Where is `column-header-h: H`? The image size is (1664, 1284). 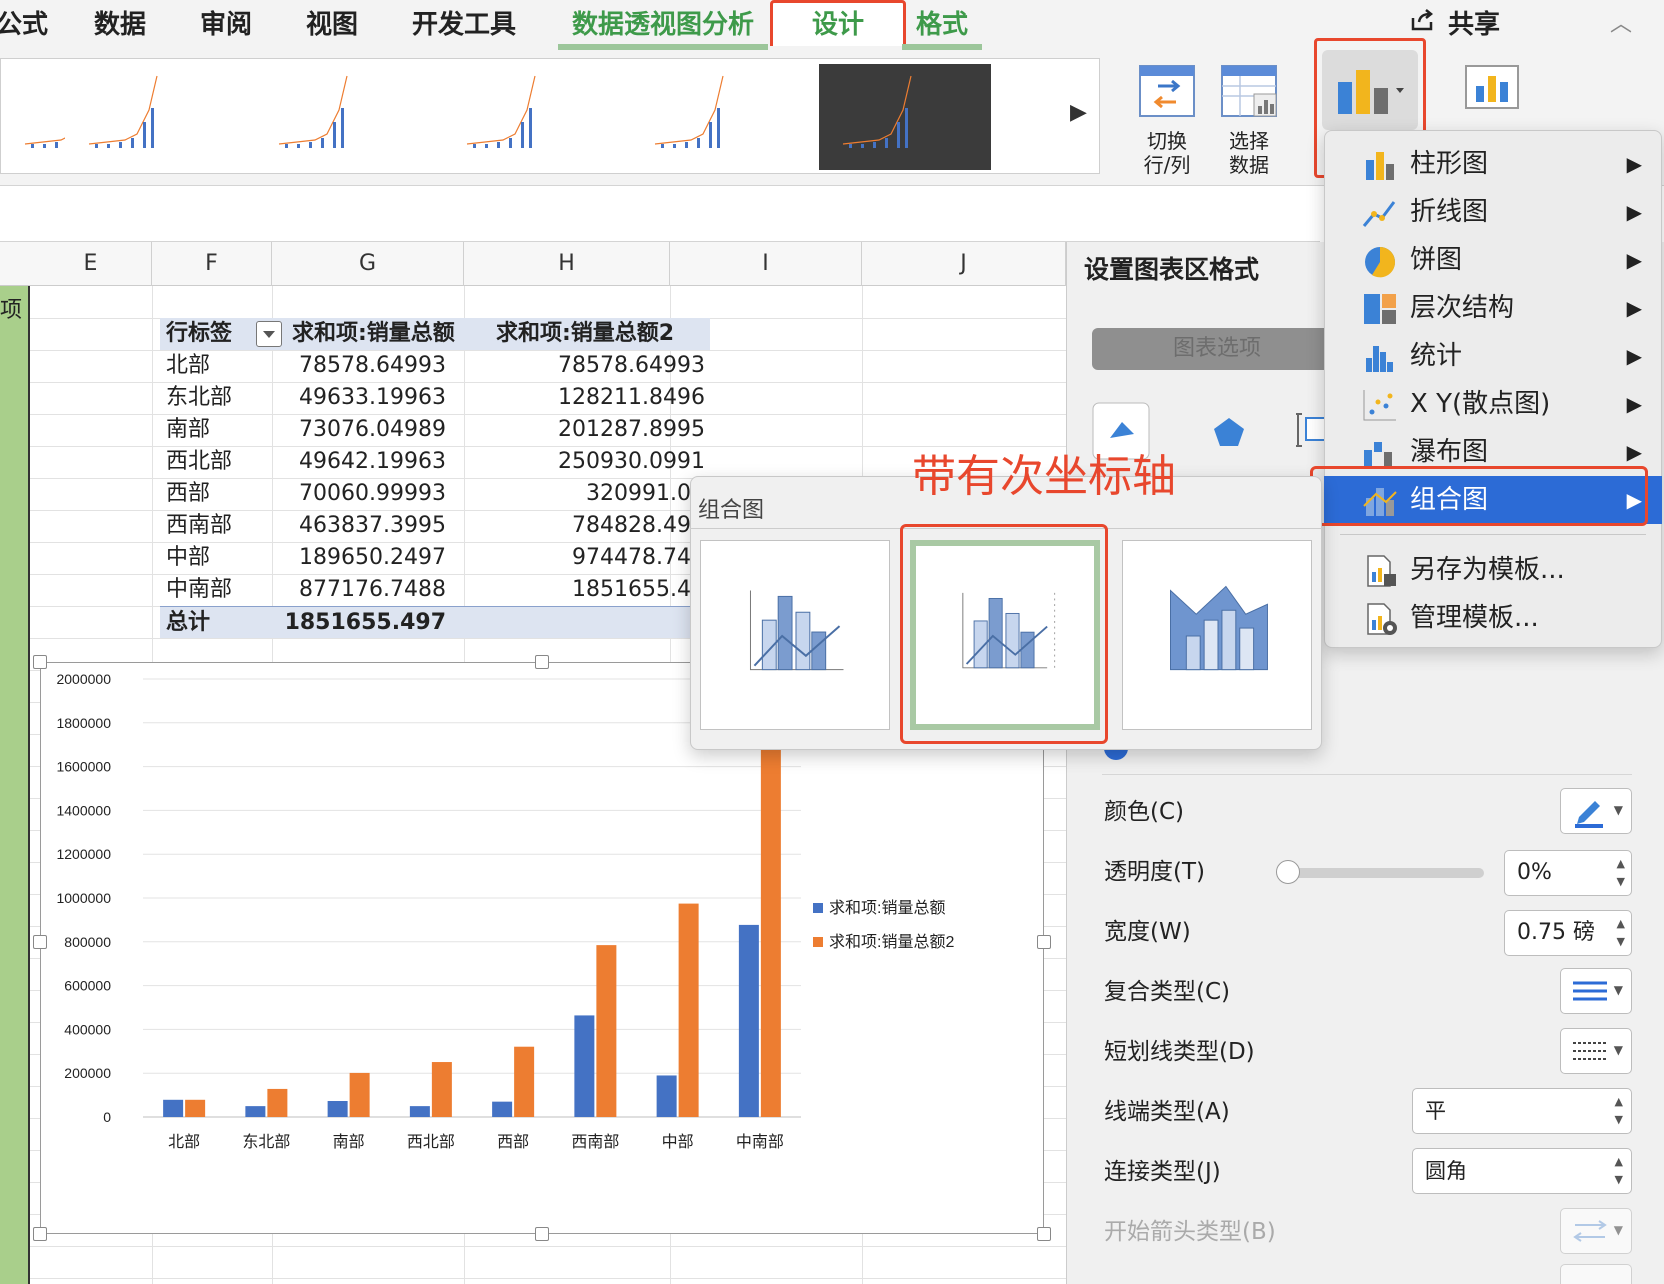 column-header-h: H is located at coordinates (567, 264).